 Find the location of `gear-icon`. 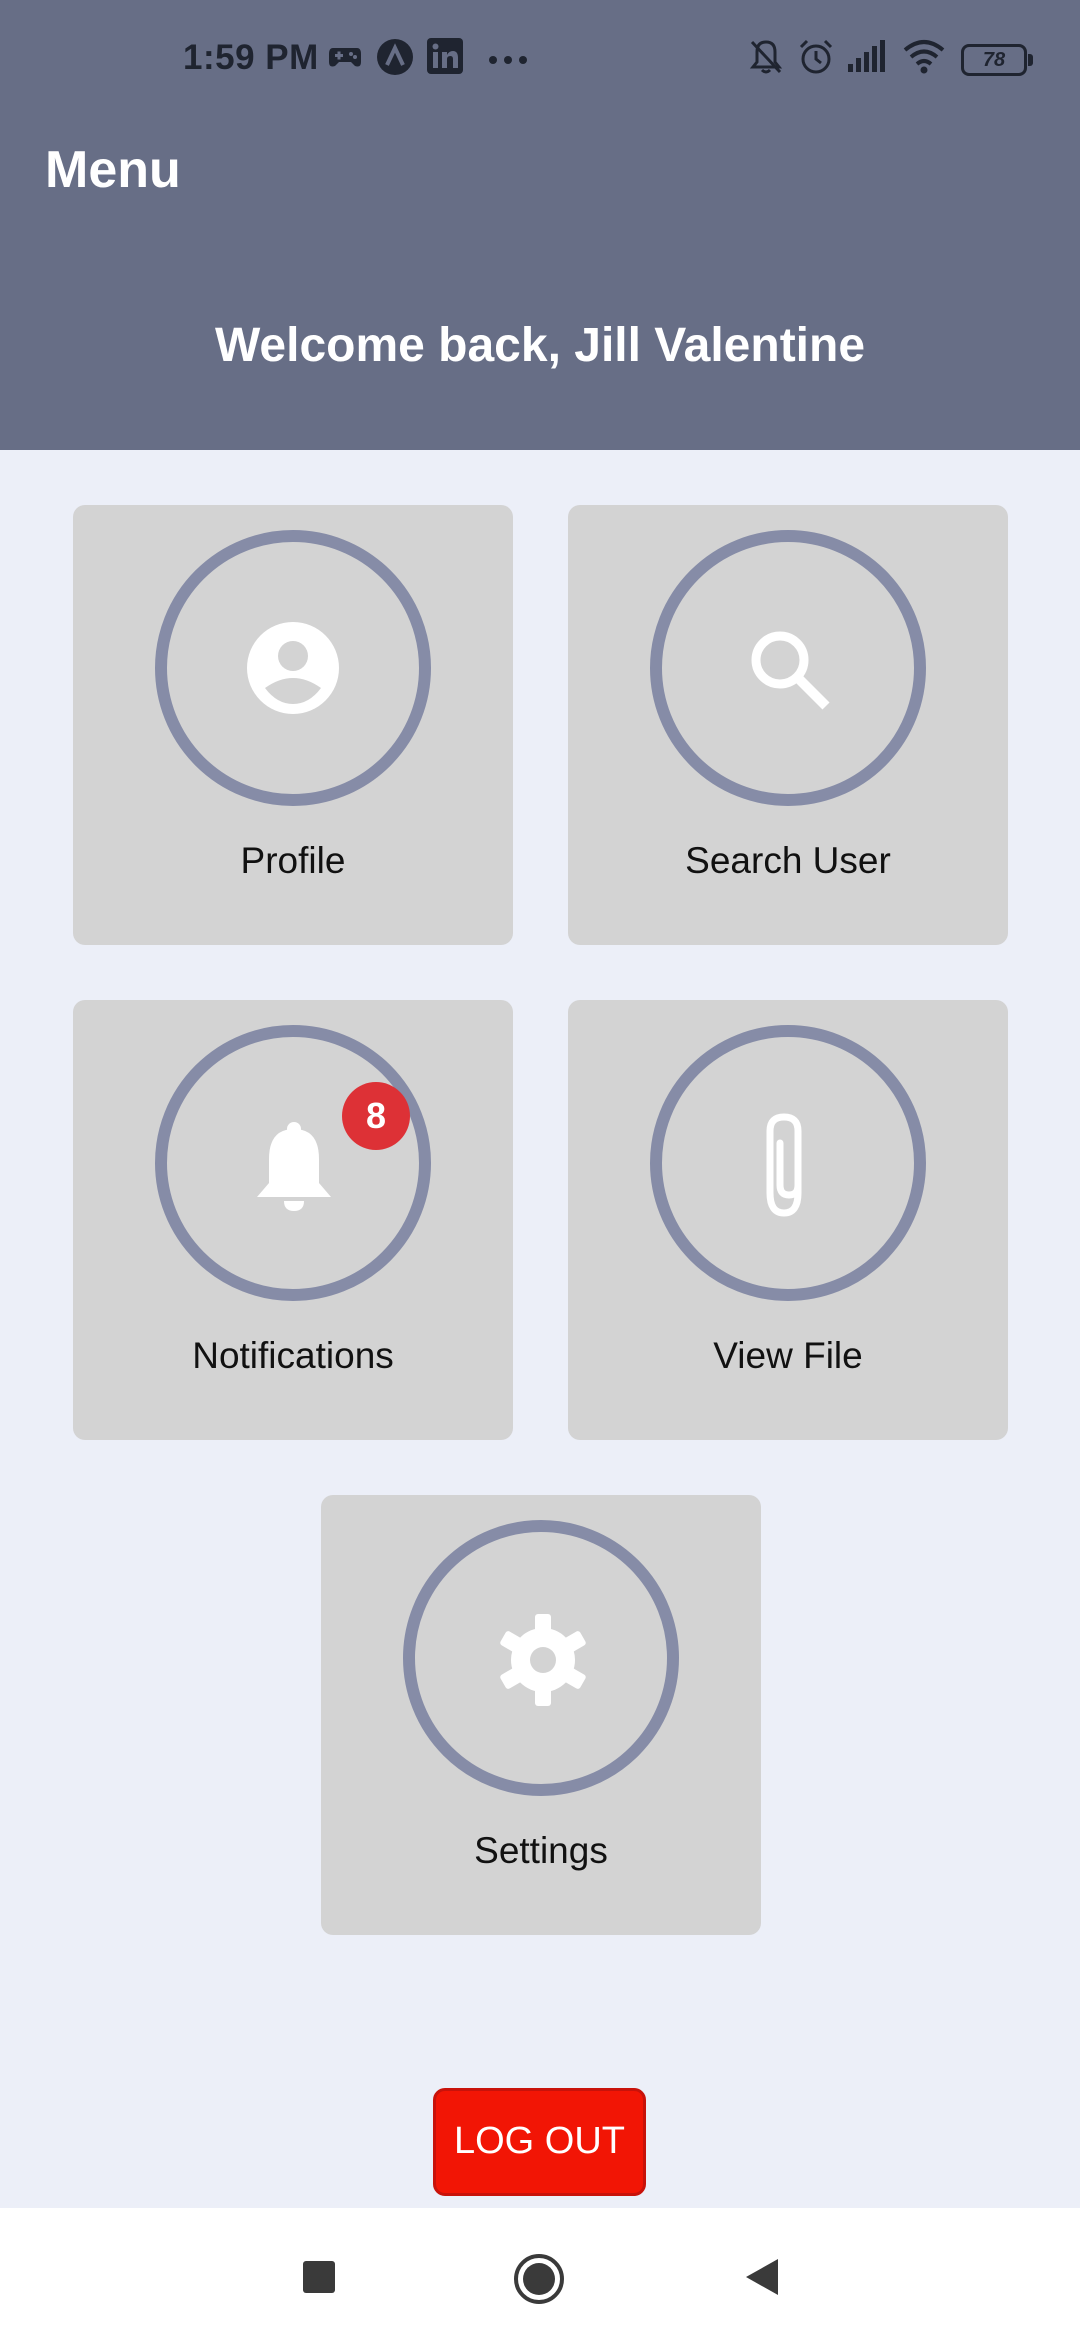

gear-icon is located at coordinates (543, 1660).